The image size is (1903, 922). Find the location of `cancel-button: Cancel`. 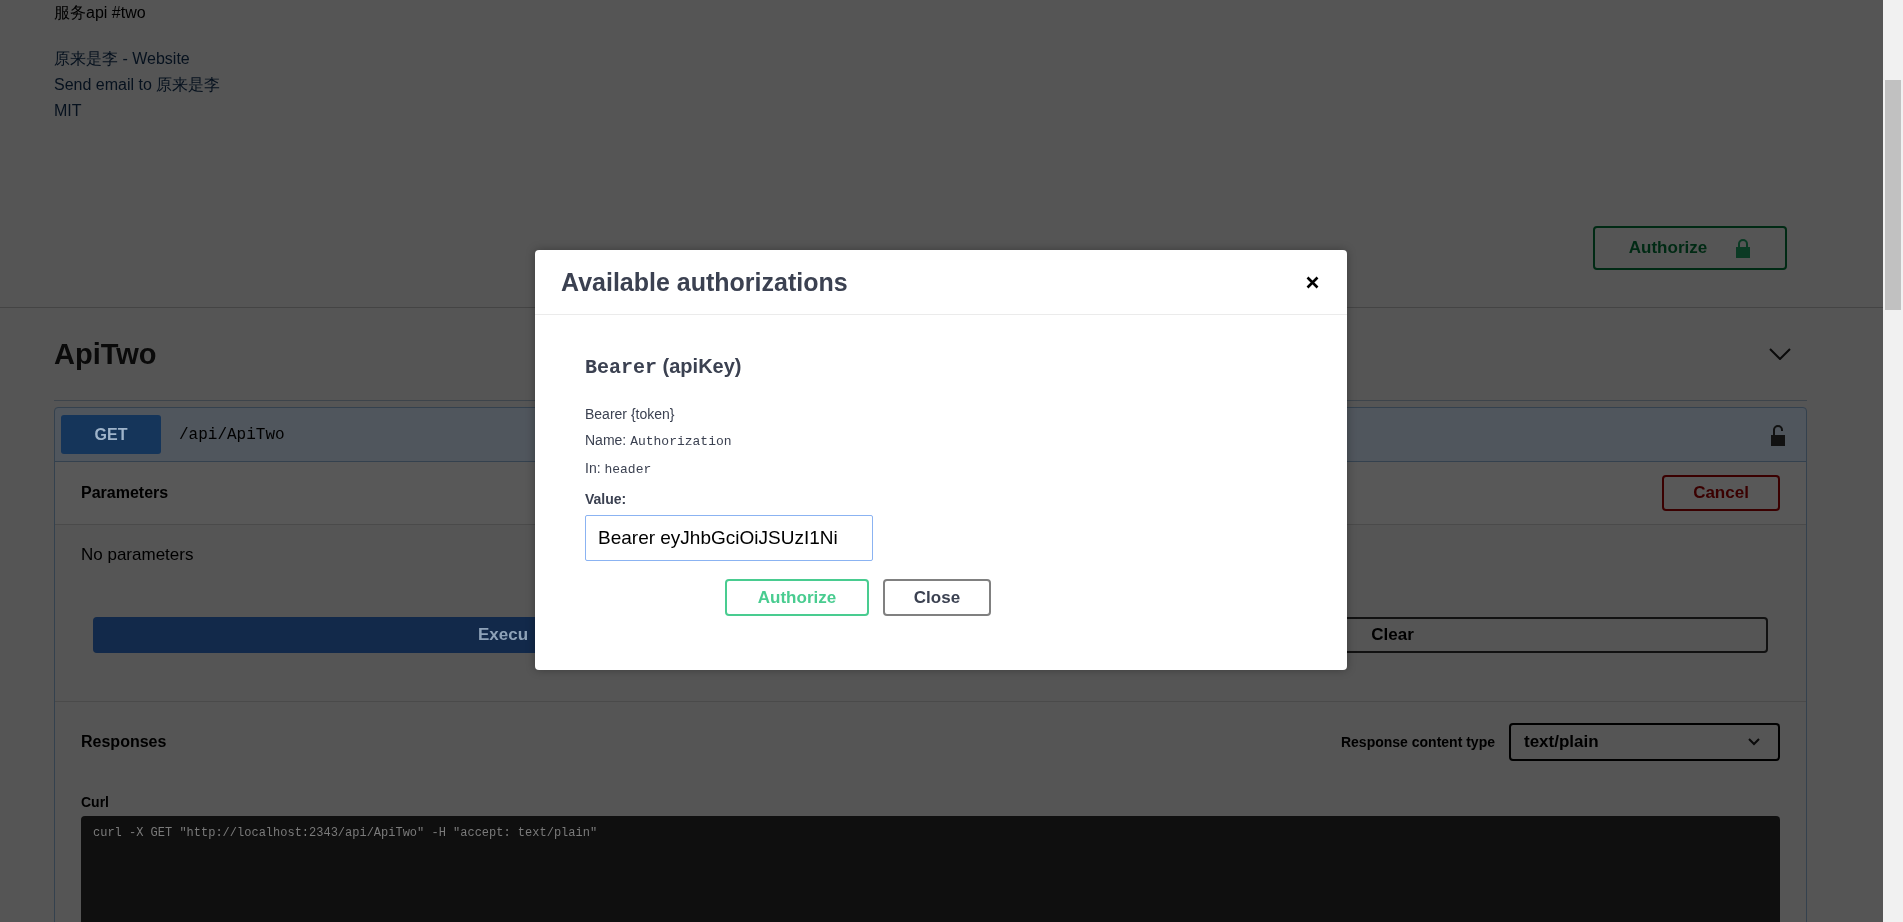

cancel-button: Cancel is located at coordinates (1721, 493).